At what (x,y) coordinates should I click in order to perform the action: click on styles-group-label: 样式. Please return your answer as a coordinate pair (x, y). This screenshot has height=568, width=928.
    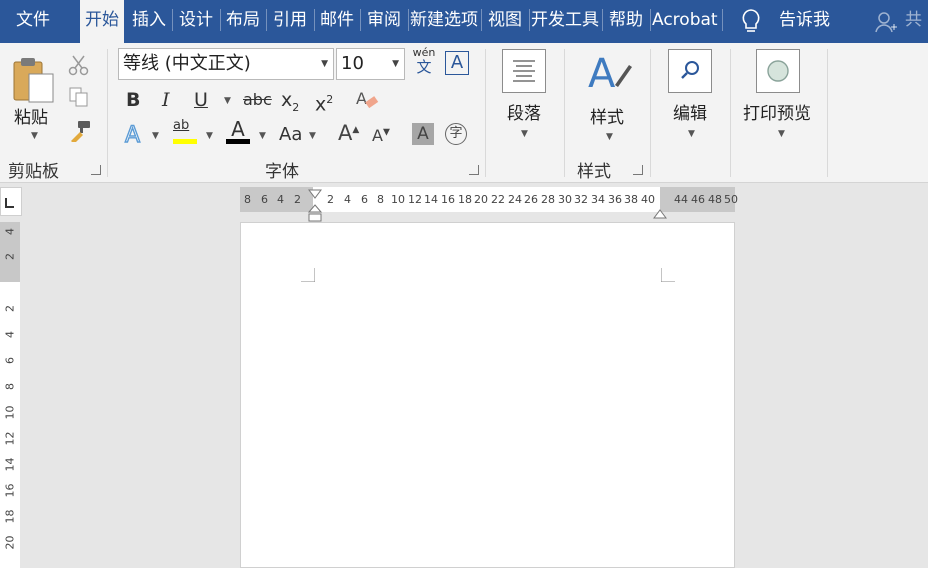
    Looking at the image, I should click on (594, 172).